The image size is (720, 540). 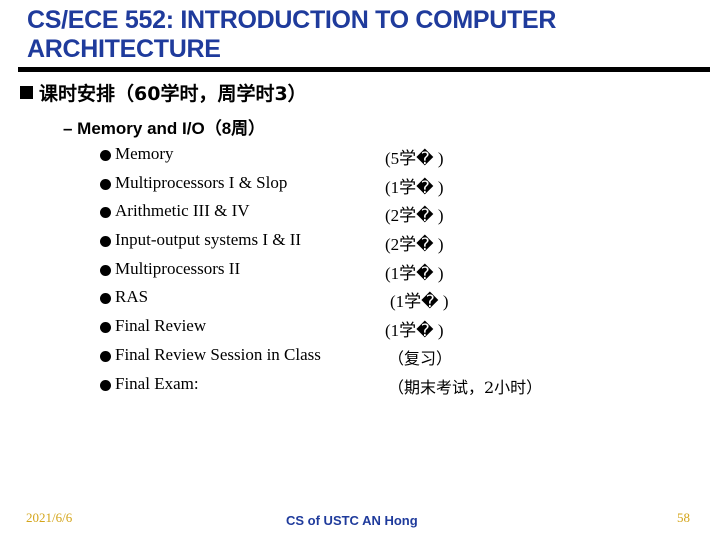 I want to click on item-hours: （期末考试，2小时）, so click(x=465, y=387).